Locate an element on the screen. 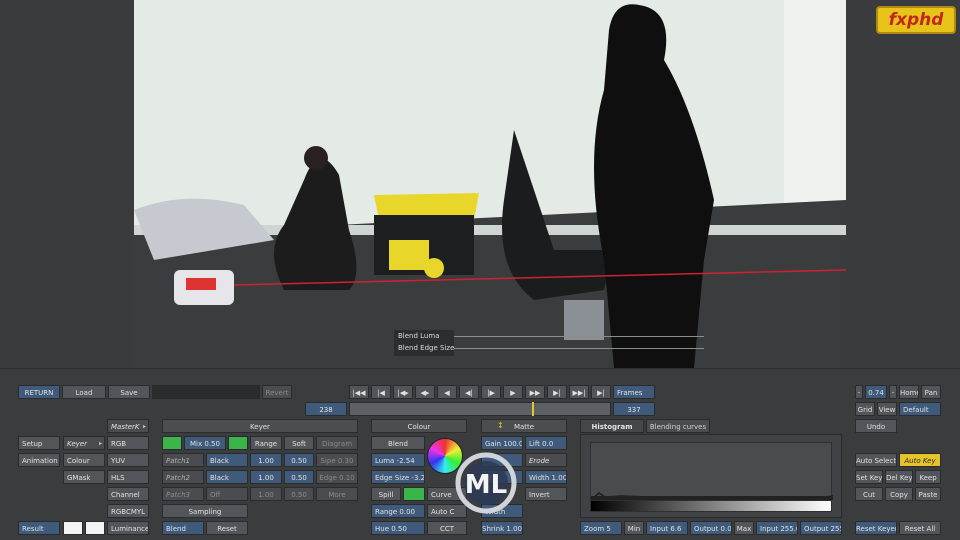  return-button: RETURN is located at coordinates (39, 392).